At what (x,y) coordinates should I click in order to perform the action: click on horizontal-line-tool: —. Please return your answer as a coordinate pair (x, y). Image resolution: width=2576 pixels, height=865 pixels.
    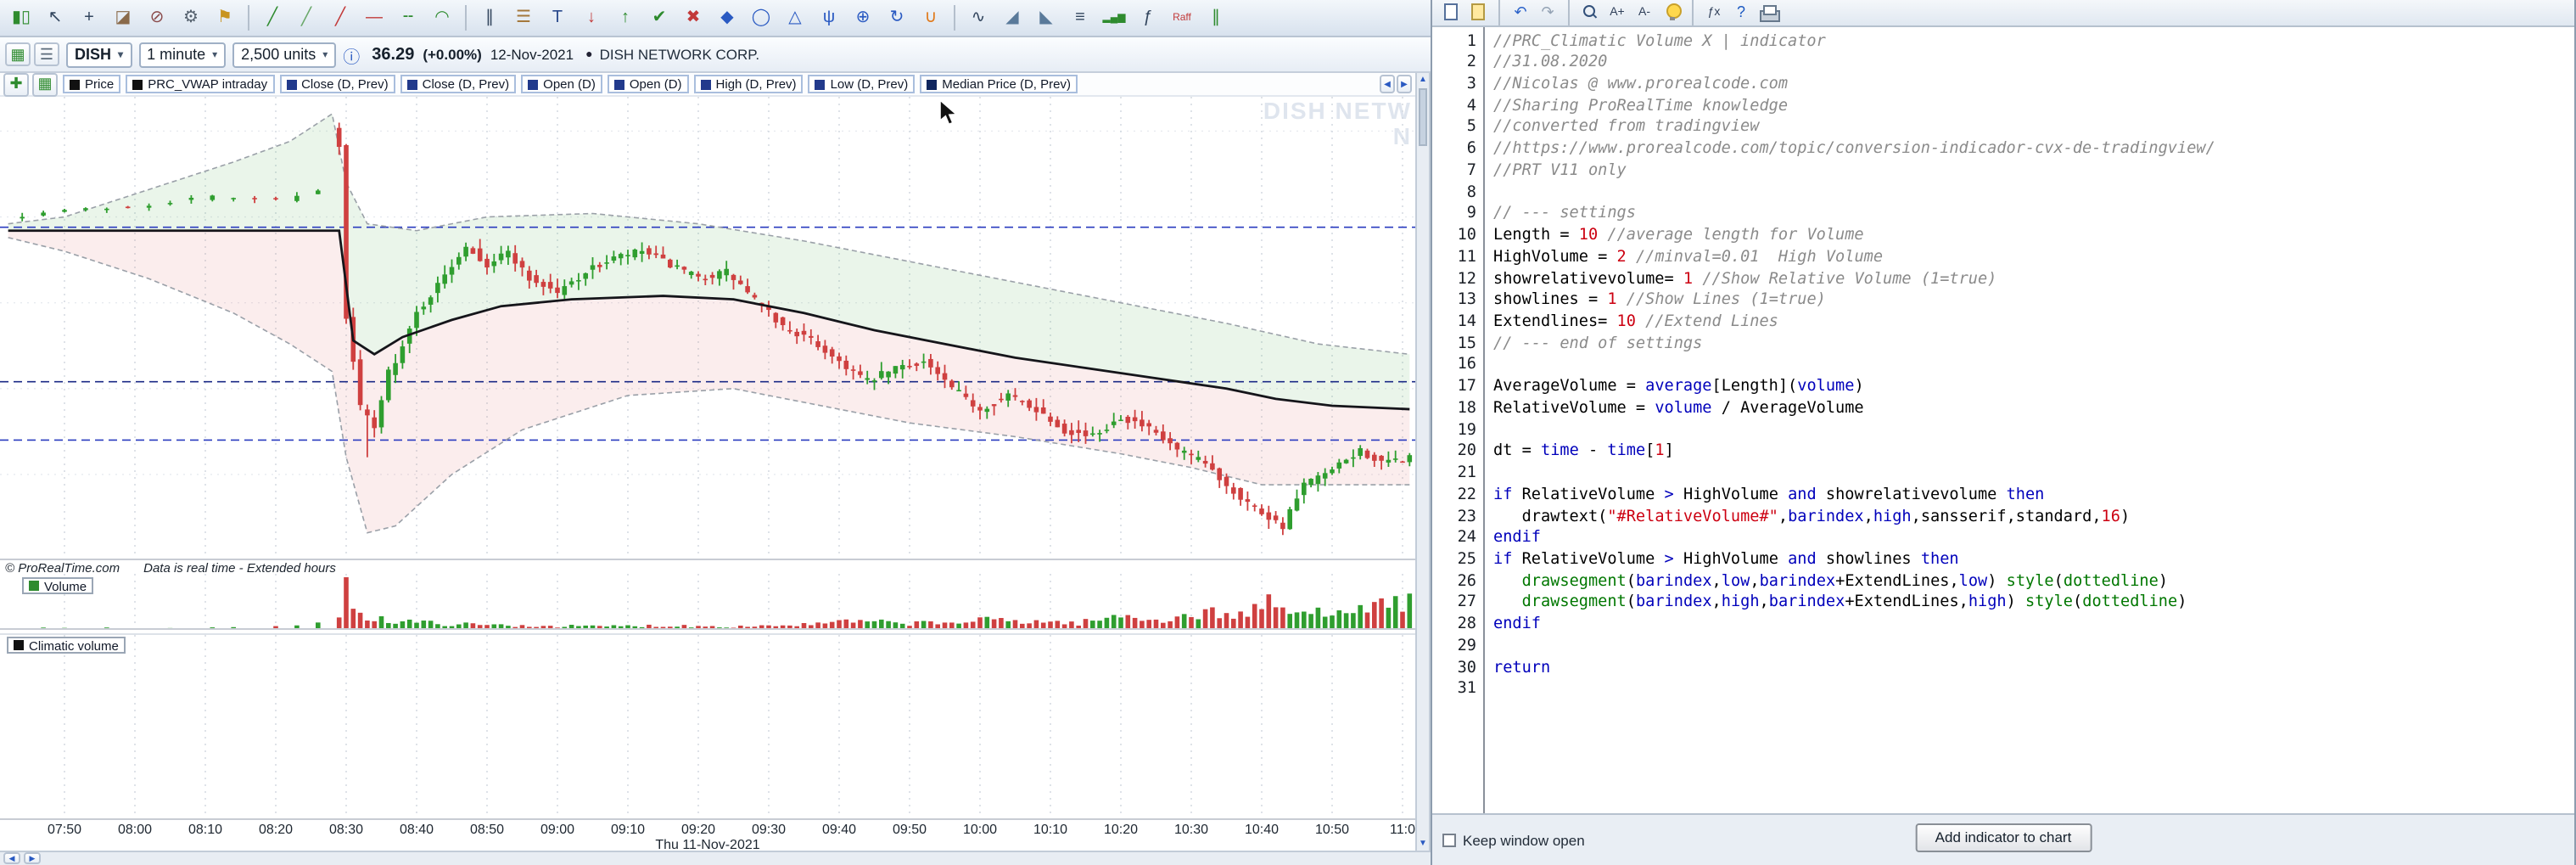
    Looking at the image, I should click on (374, 18).